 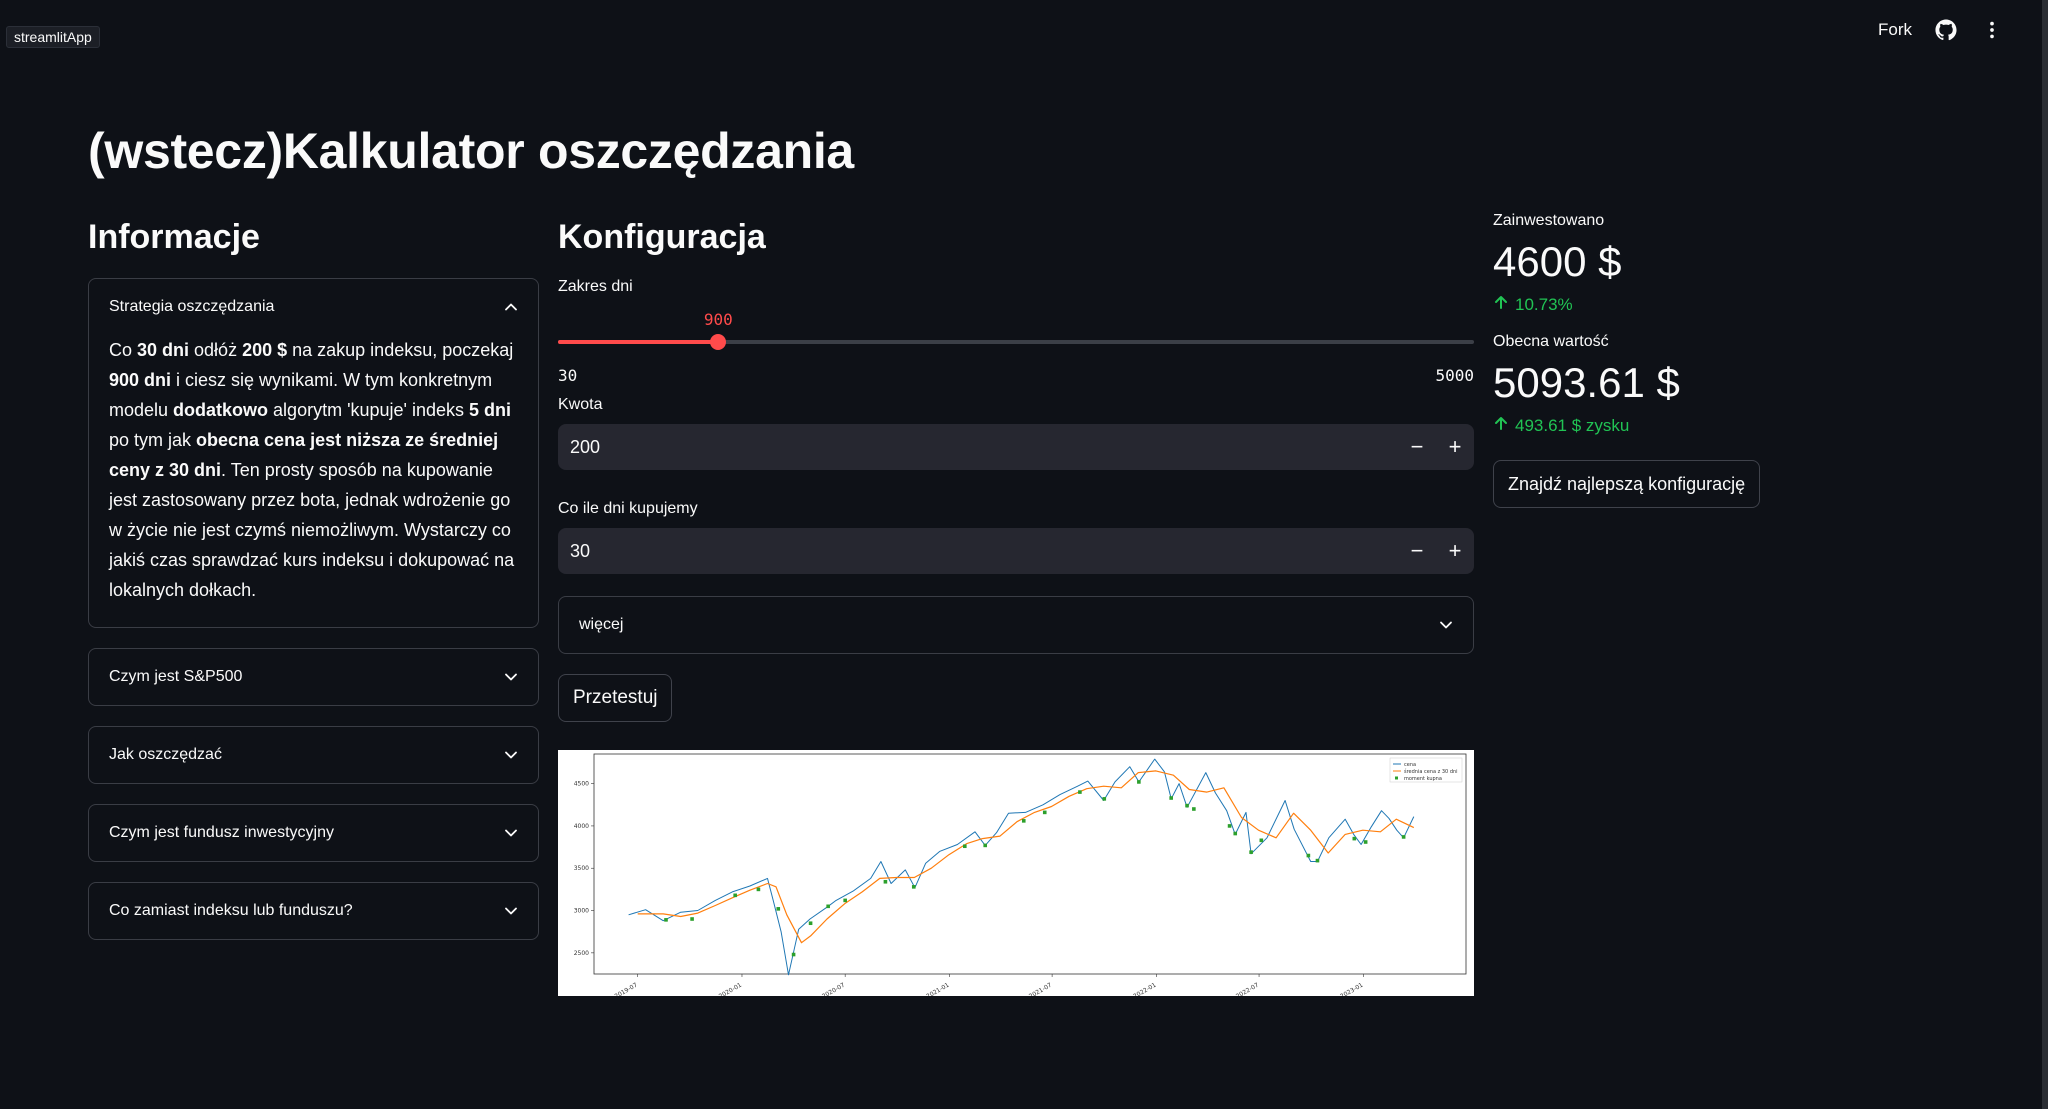 What do you see at coordinates (1992, 30) in the screenshot?
I see `more-vertical-icon` at bounding box center [1992, 30].